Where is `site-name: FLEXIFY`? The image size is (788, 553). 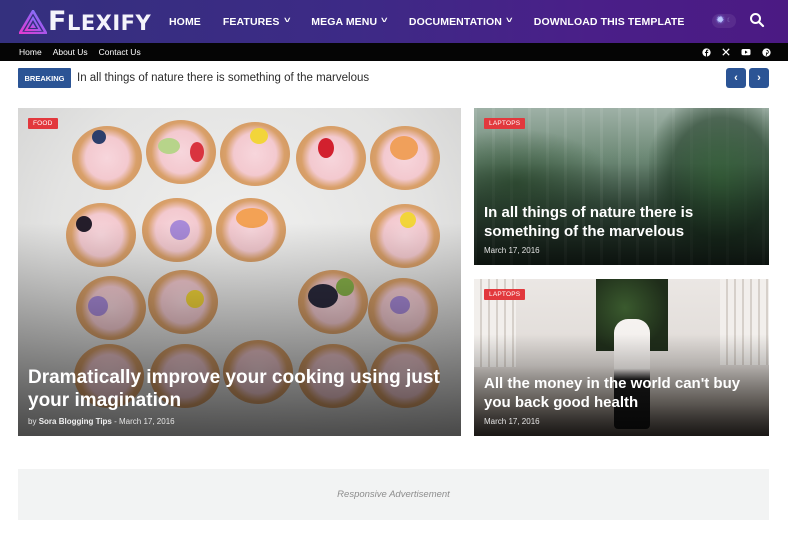
site-name: FLEXIFY is located at coordinates (100, 21).